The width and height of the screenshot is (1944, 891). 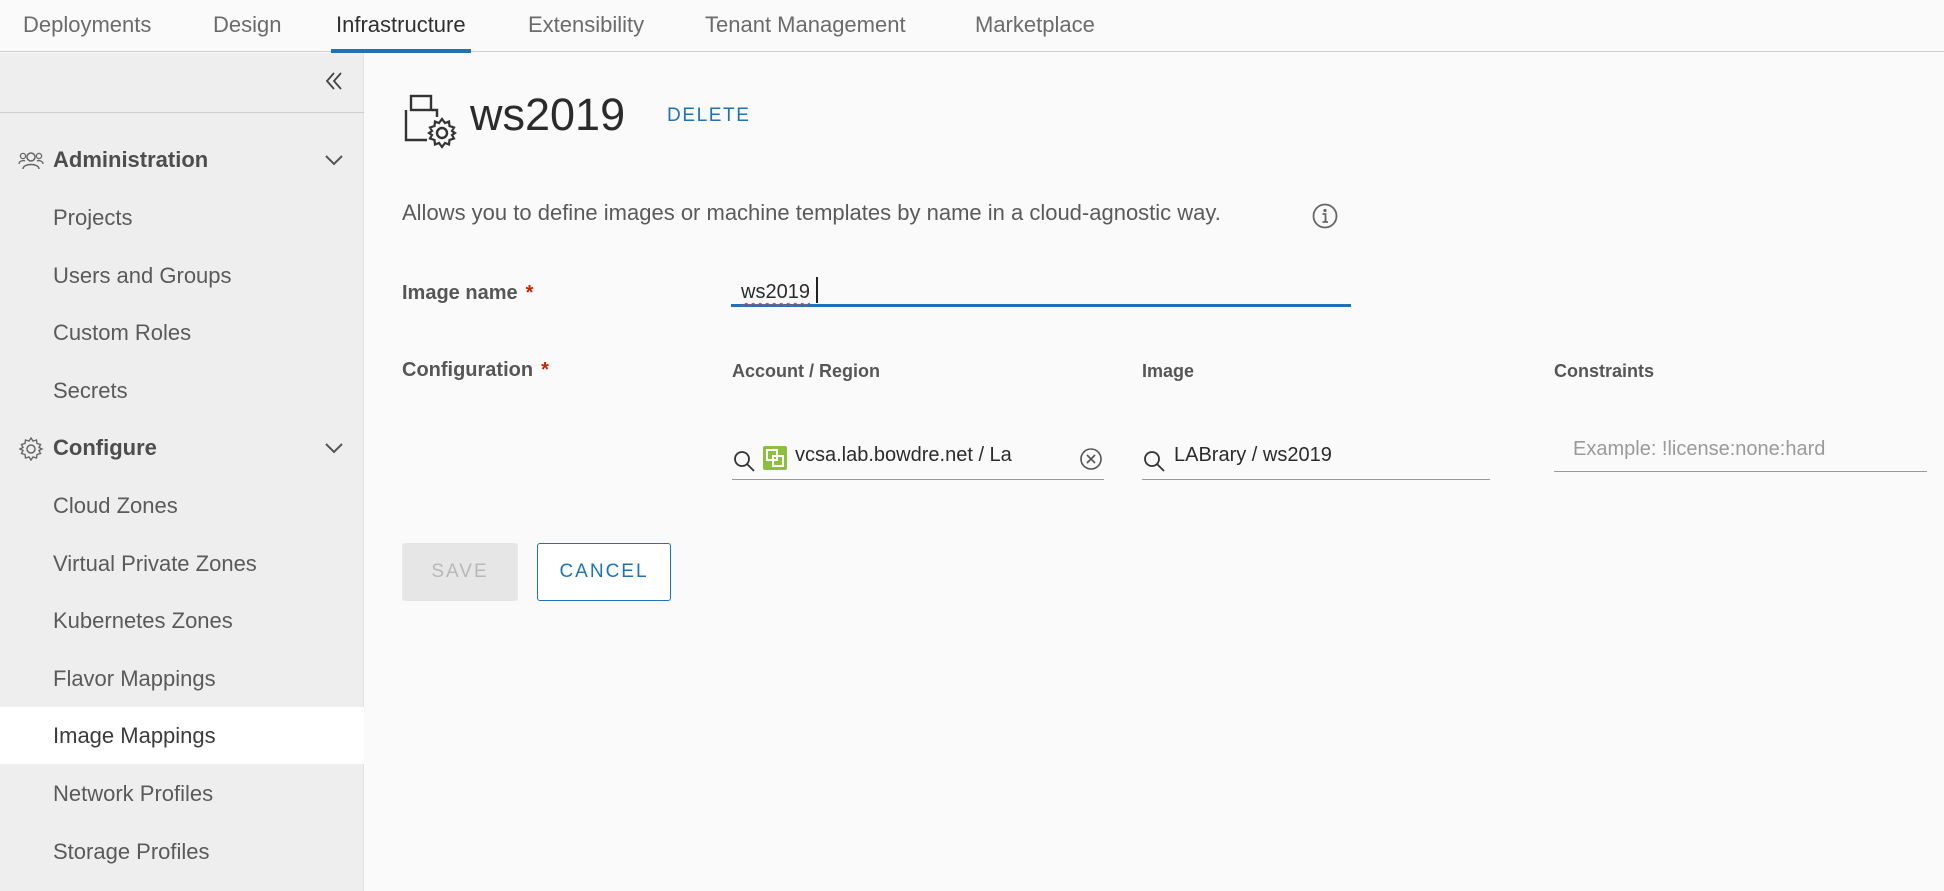 I want to click on vsphere-icon, so click(x=775, y=458).